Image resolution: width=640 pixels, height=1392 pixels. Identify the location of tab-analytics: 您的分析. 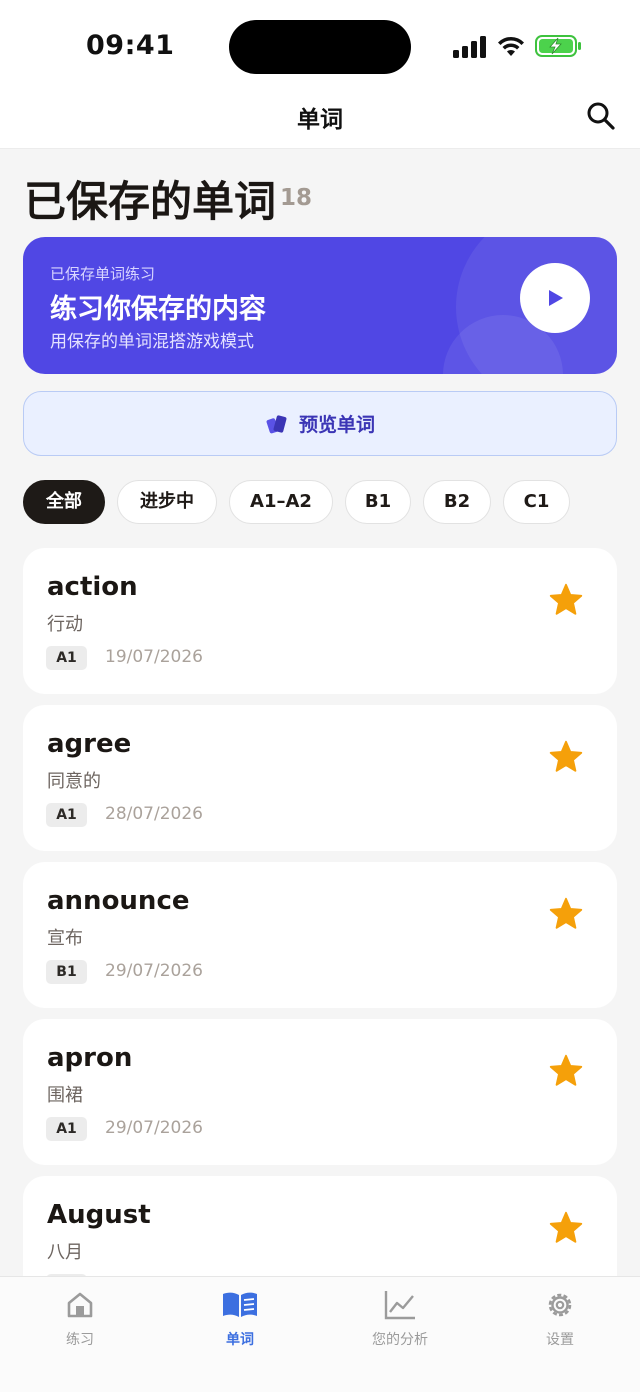
(400, 1319).